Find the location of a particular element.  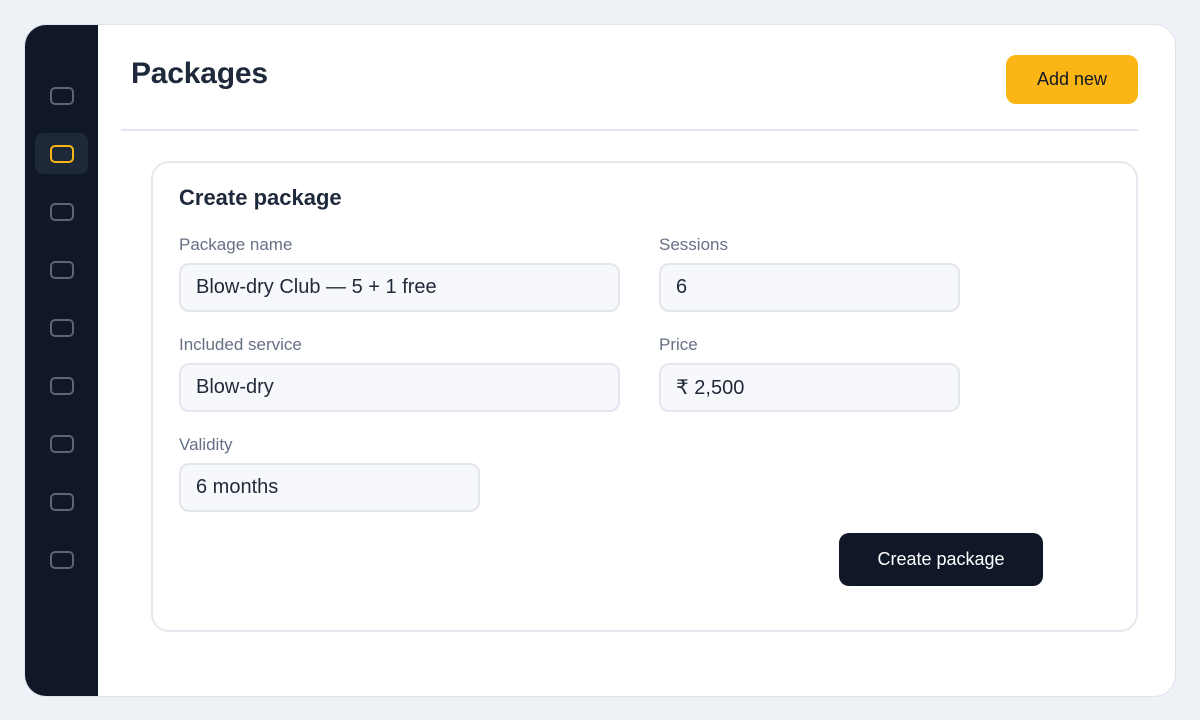

price-input is located at coordinates (809, 387).